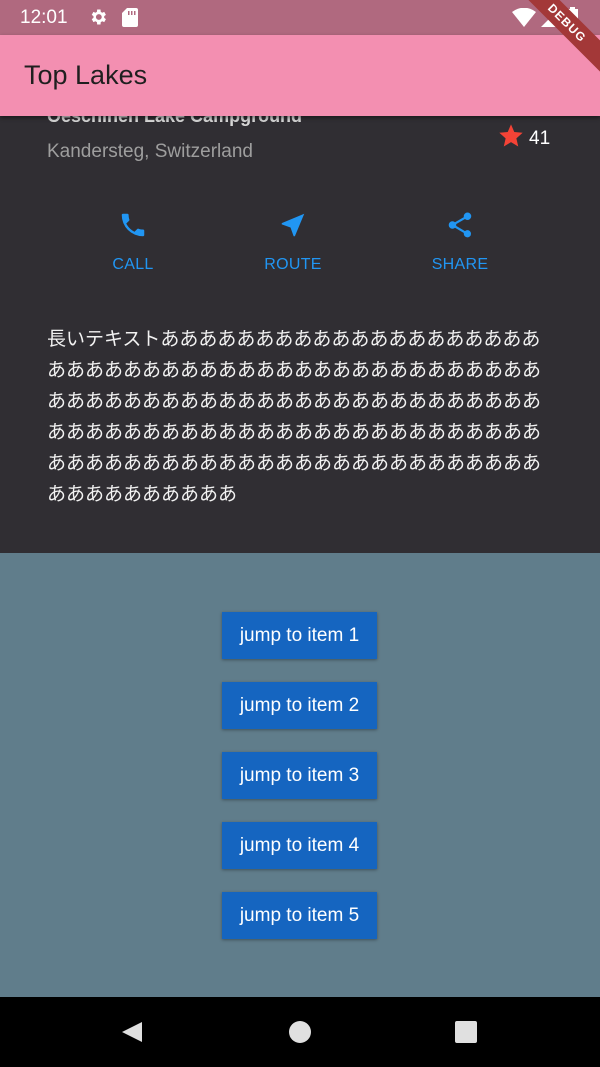  Describe the element at coordinates (86, 75) in the screenshot. I see `page-title: Top Lakes` at that location.